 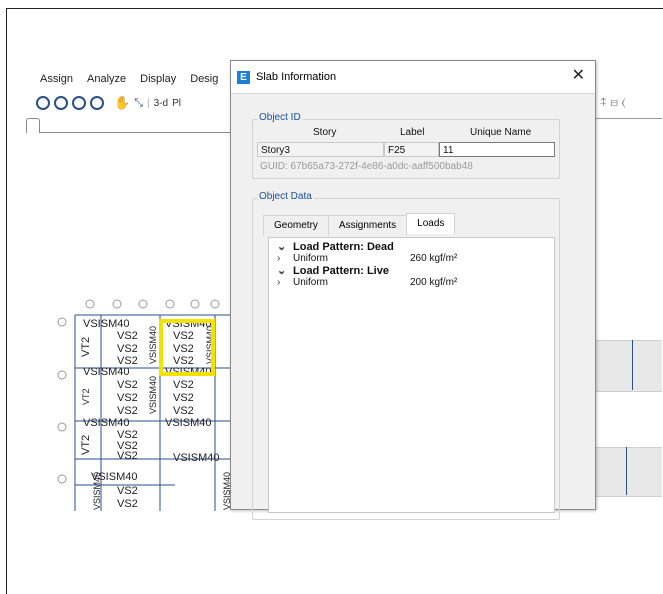 I want to click on object-data-tabs: Geometry Assignments Loads, so click(x=359, y=224).